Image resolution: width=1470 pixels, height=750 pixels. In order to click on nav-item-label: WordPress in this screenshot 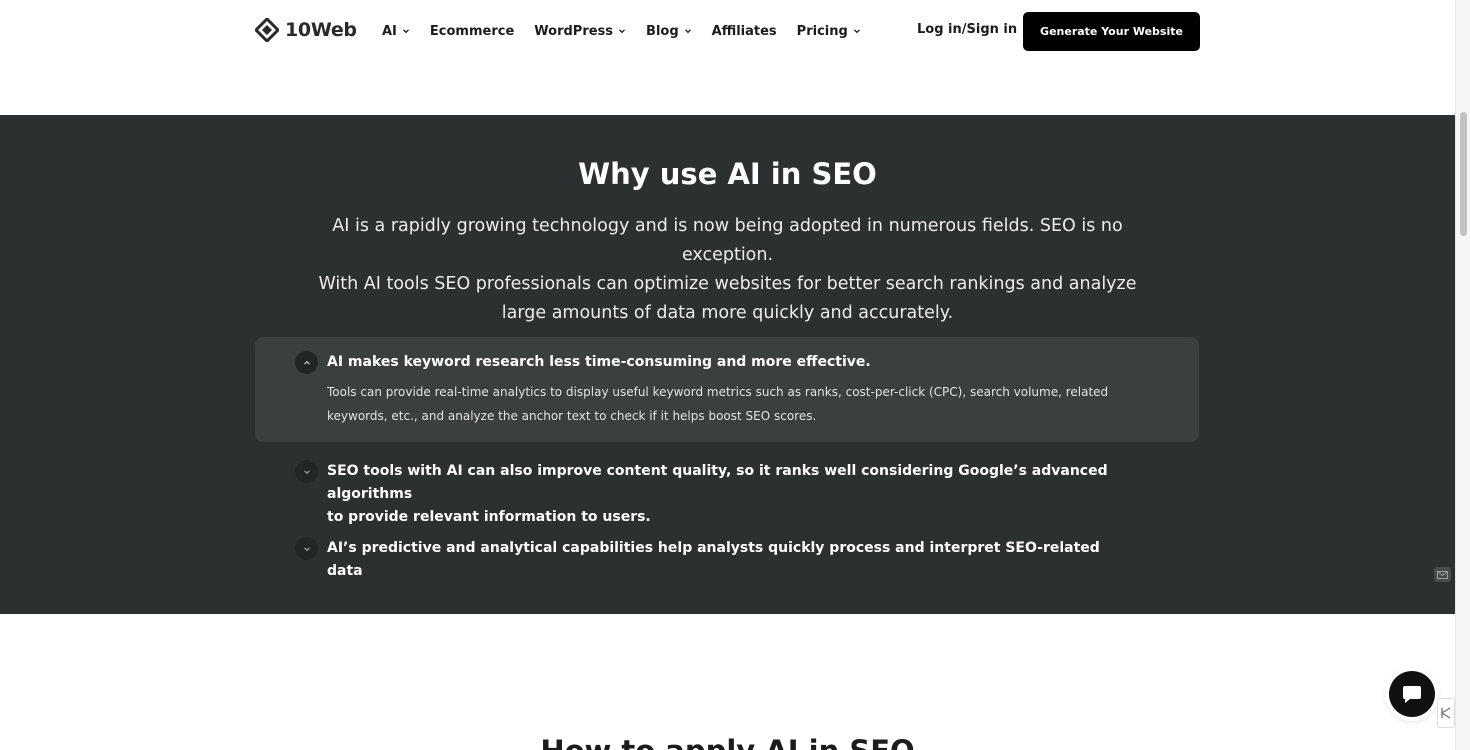, I will do `click(574, 31)`.